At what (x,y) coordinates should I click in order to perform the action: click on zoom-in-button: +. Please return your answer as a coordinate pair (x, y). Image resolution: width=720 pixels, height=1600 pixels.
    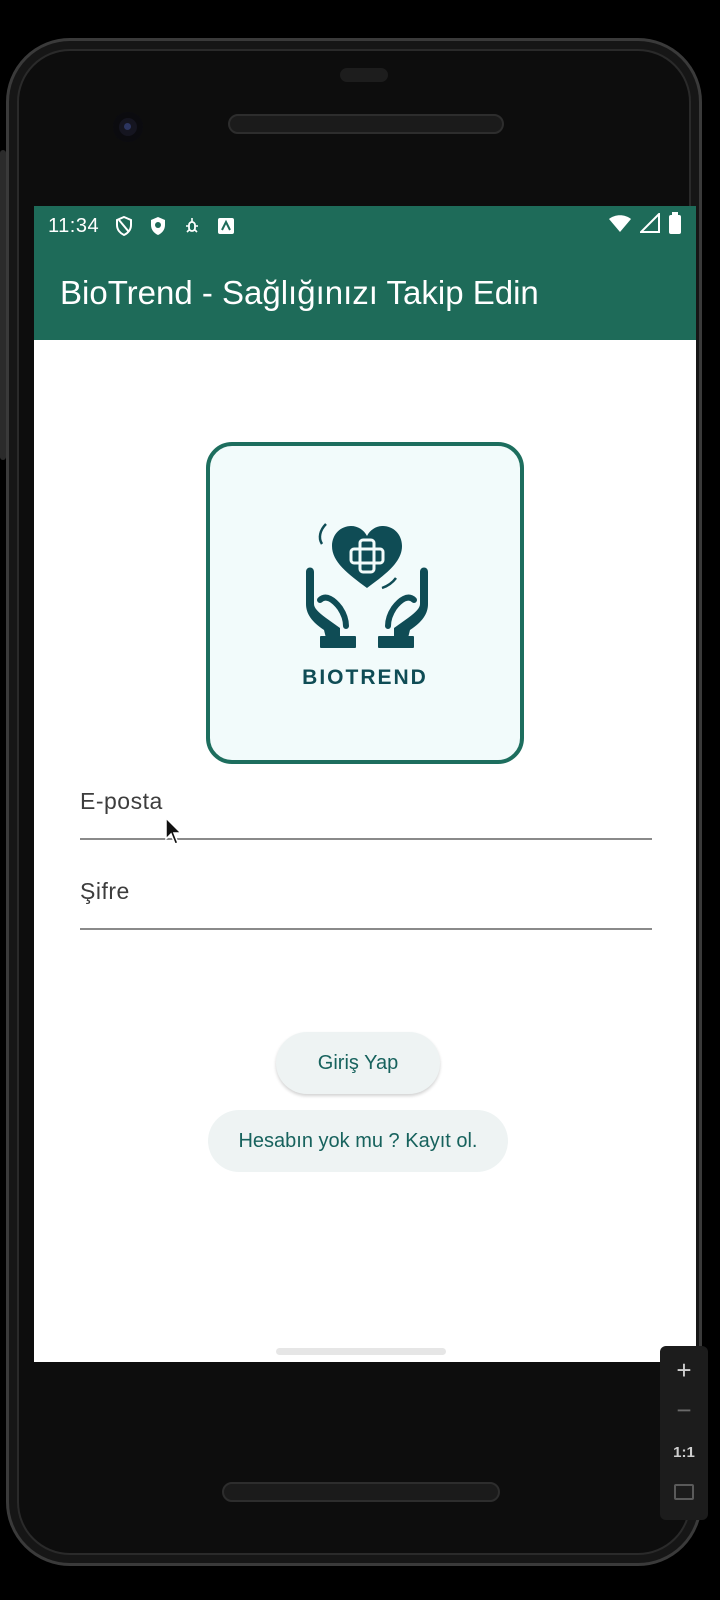
    Looking at the image, I should click on (684, 1370).